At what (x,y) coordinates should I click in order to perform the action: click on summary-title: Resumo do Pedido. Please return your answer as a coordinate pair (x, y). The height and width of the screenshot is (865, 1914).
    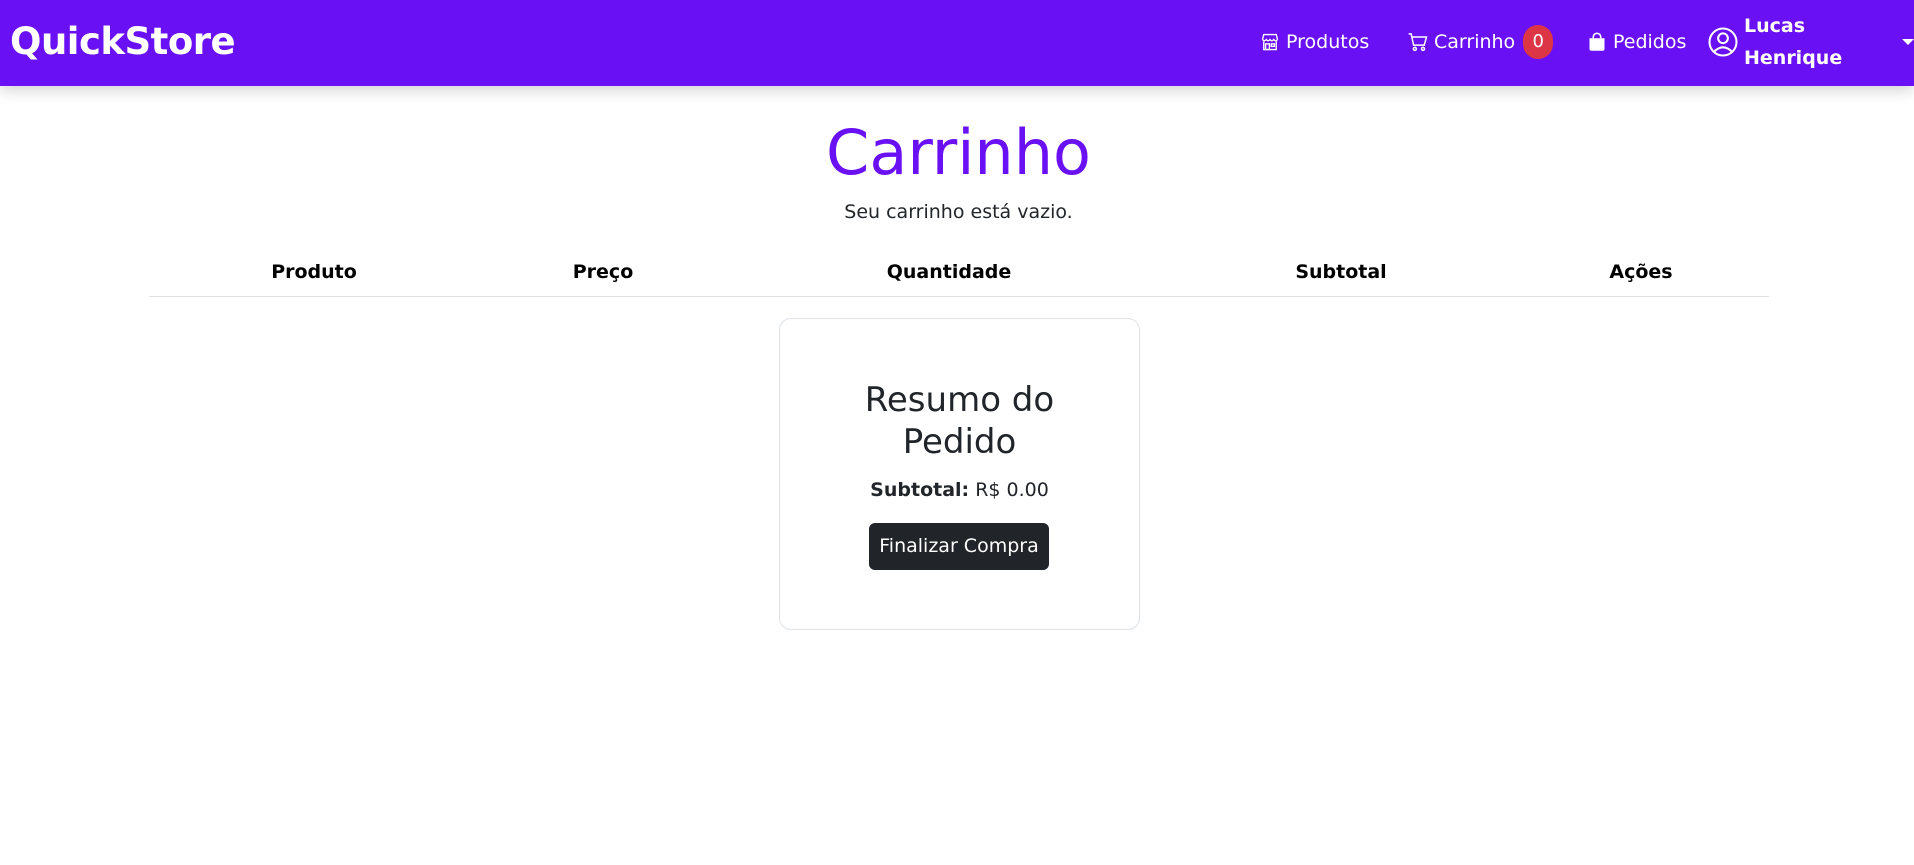
    Looking at the image, I should click on (959, 421).